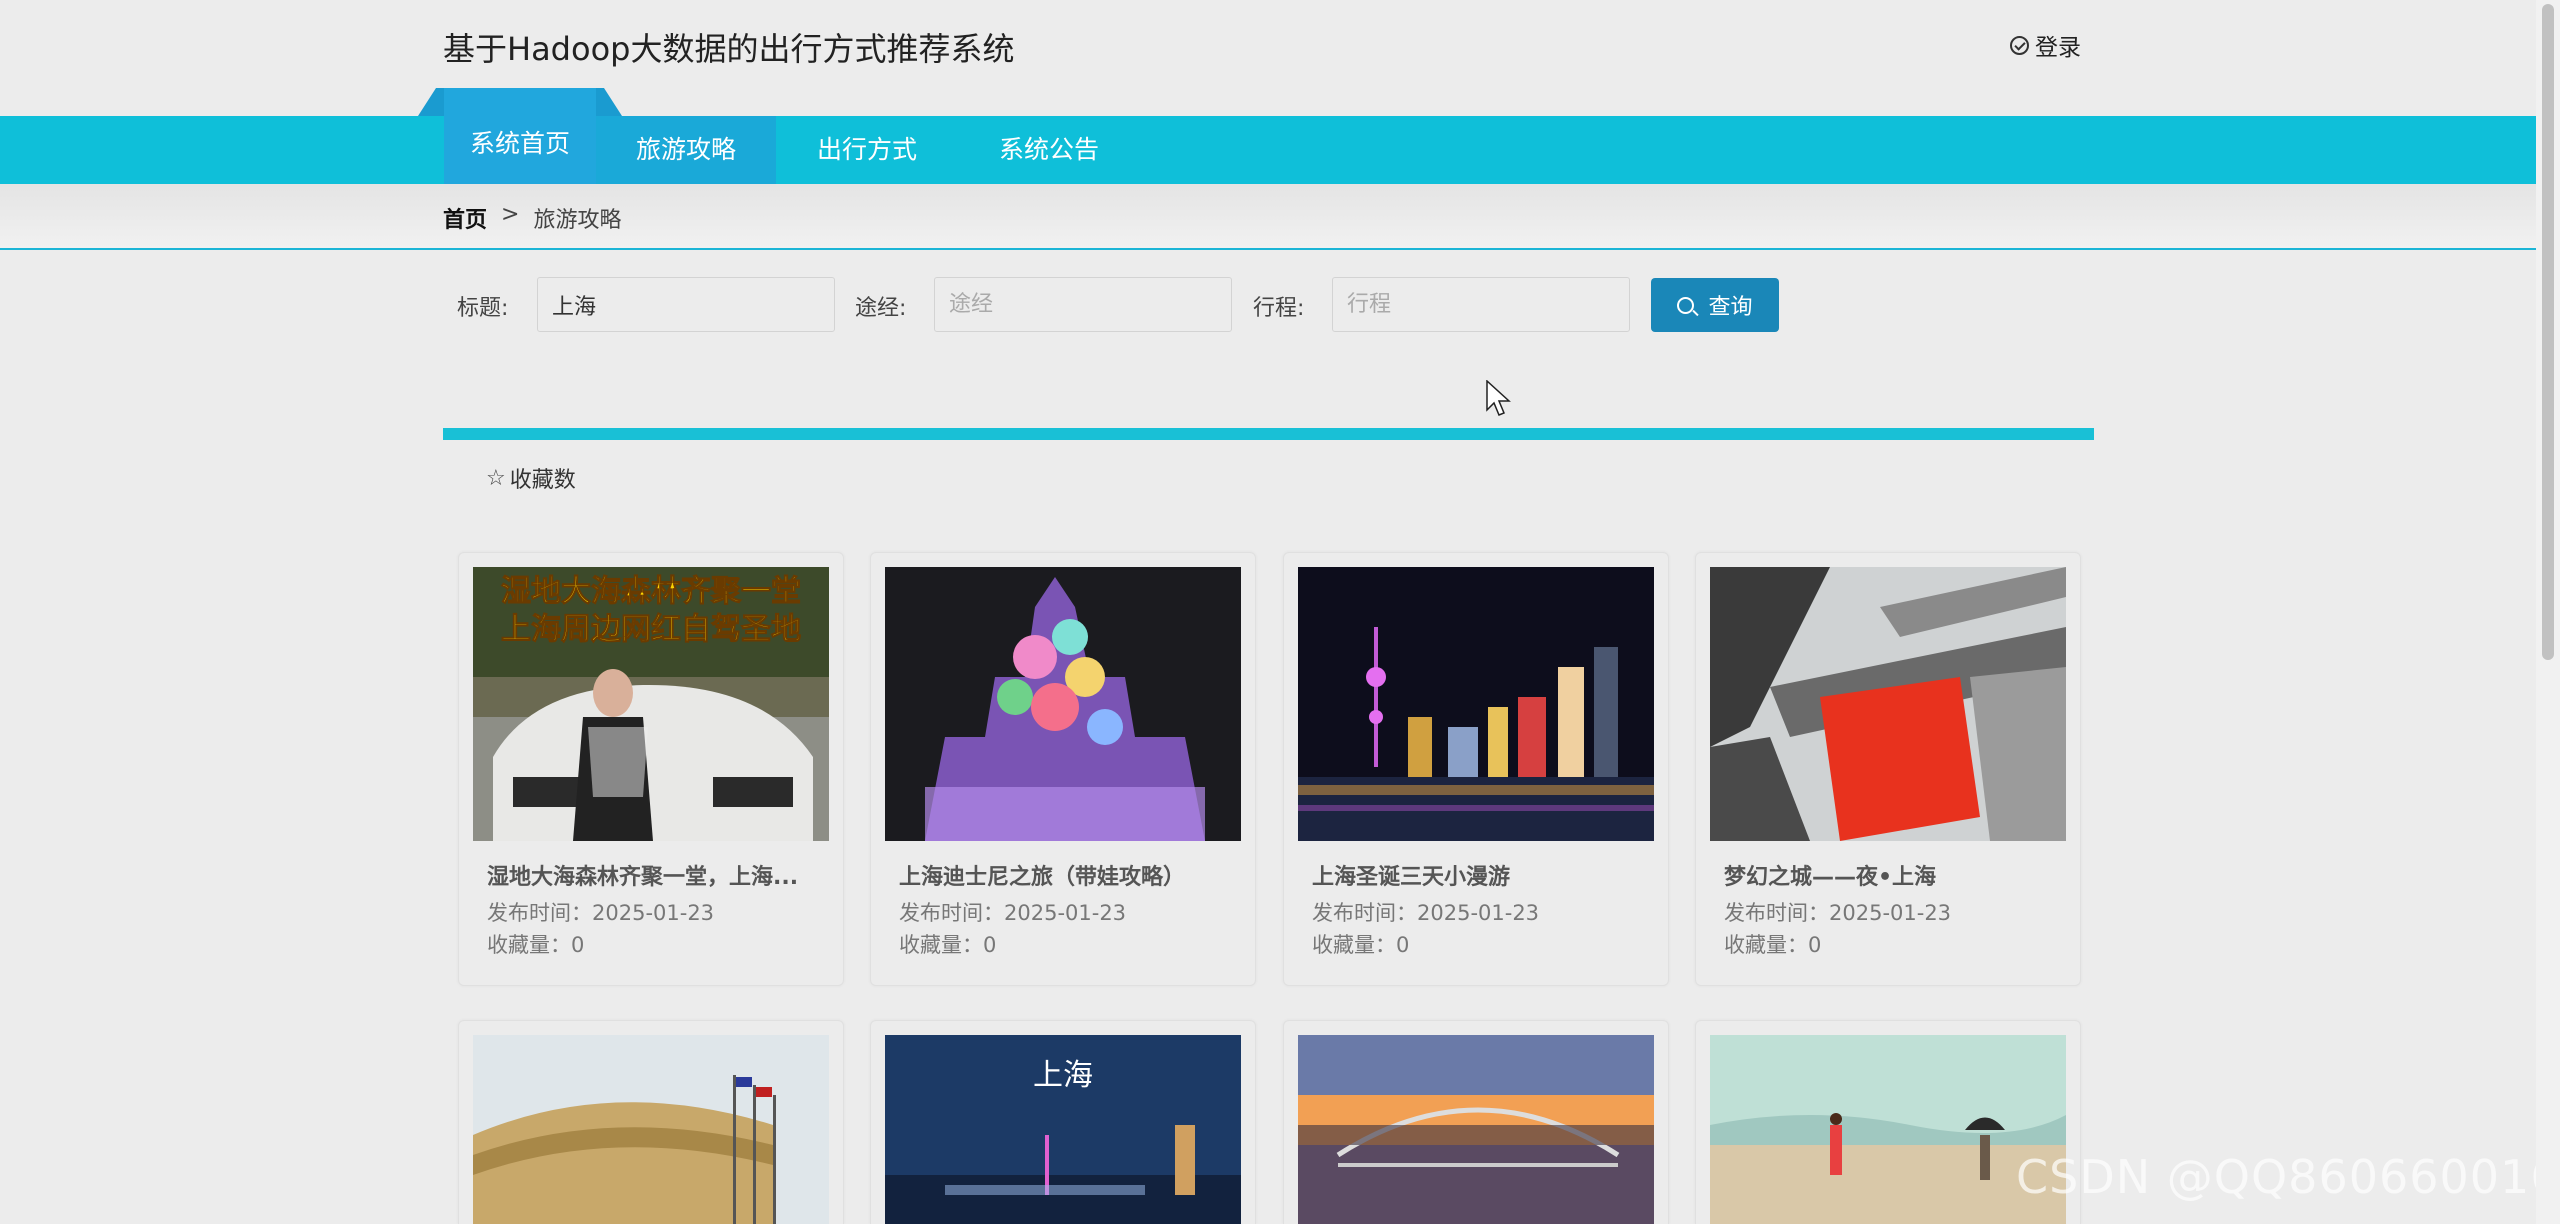 Image resolution: width=2560 pixels, height=1224 pixels. Describe the element at coordinates (686, 150) in the screenshot. I see `nav-item-travel-guide: 旅游攻略` at that location.